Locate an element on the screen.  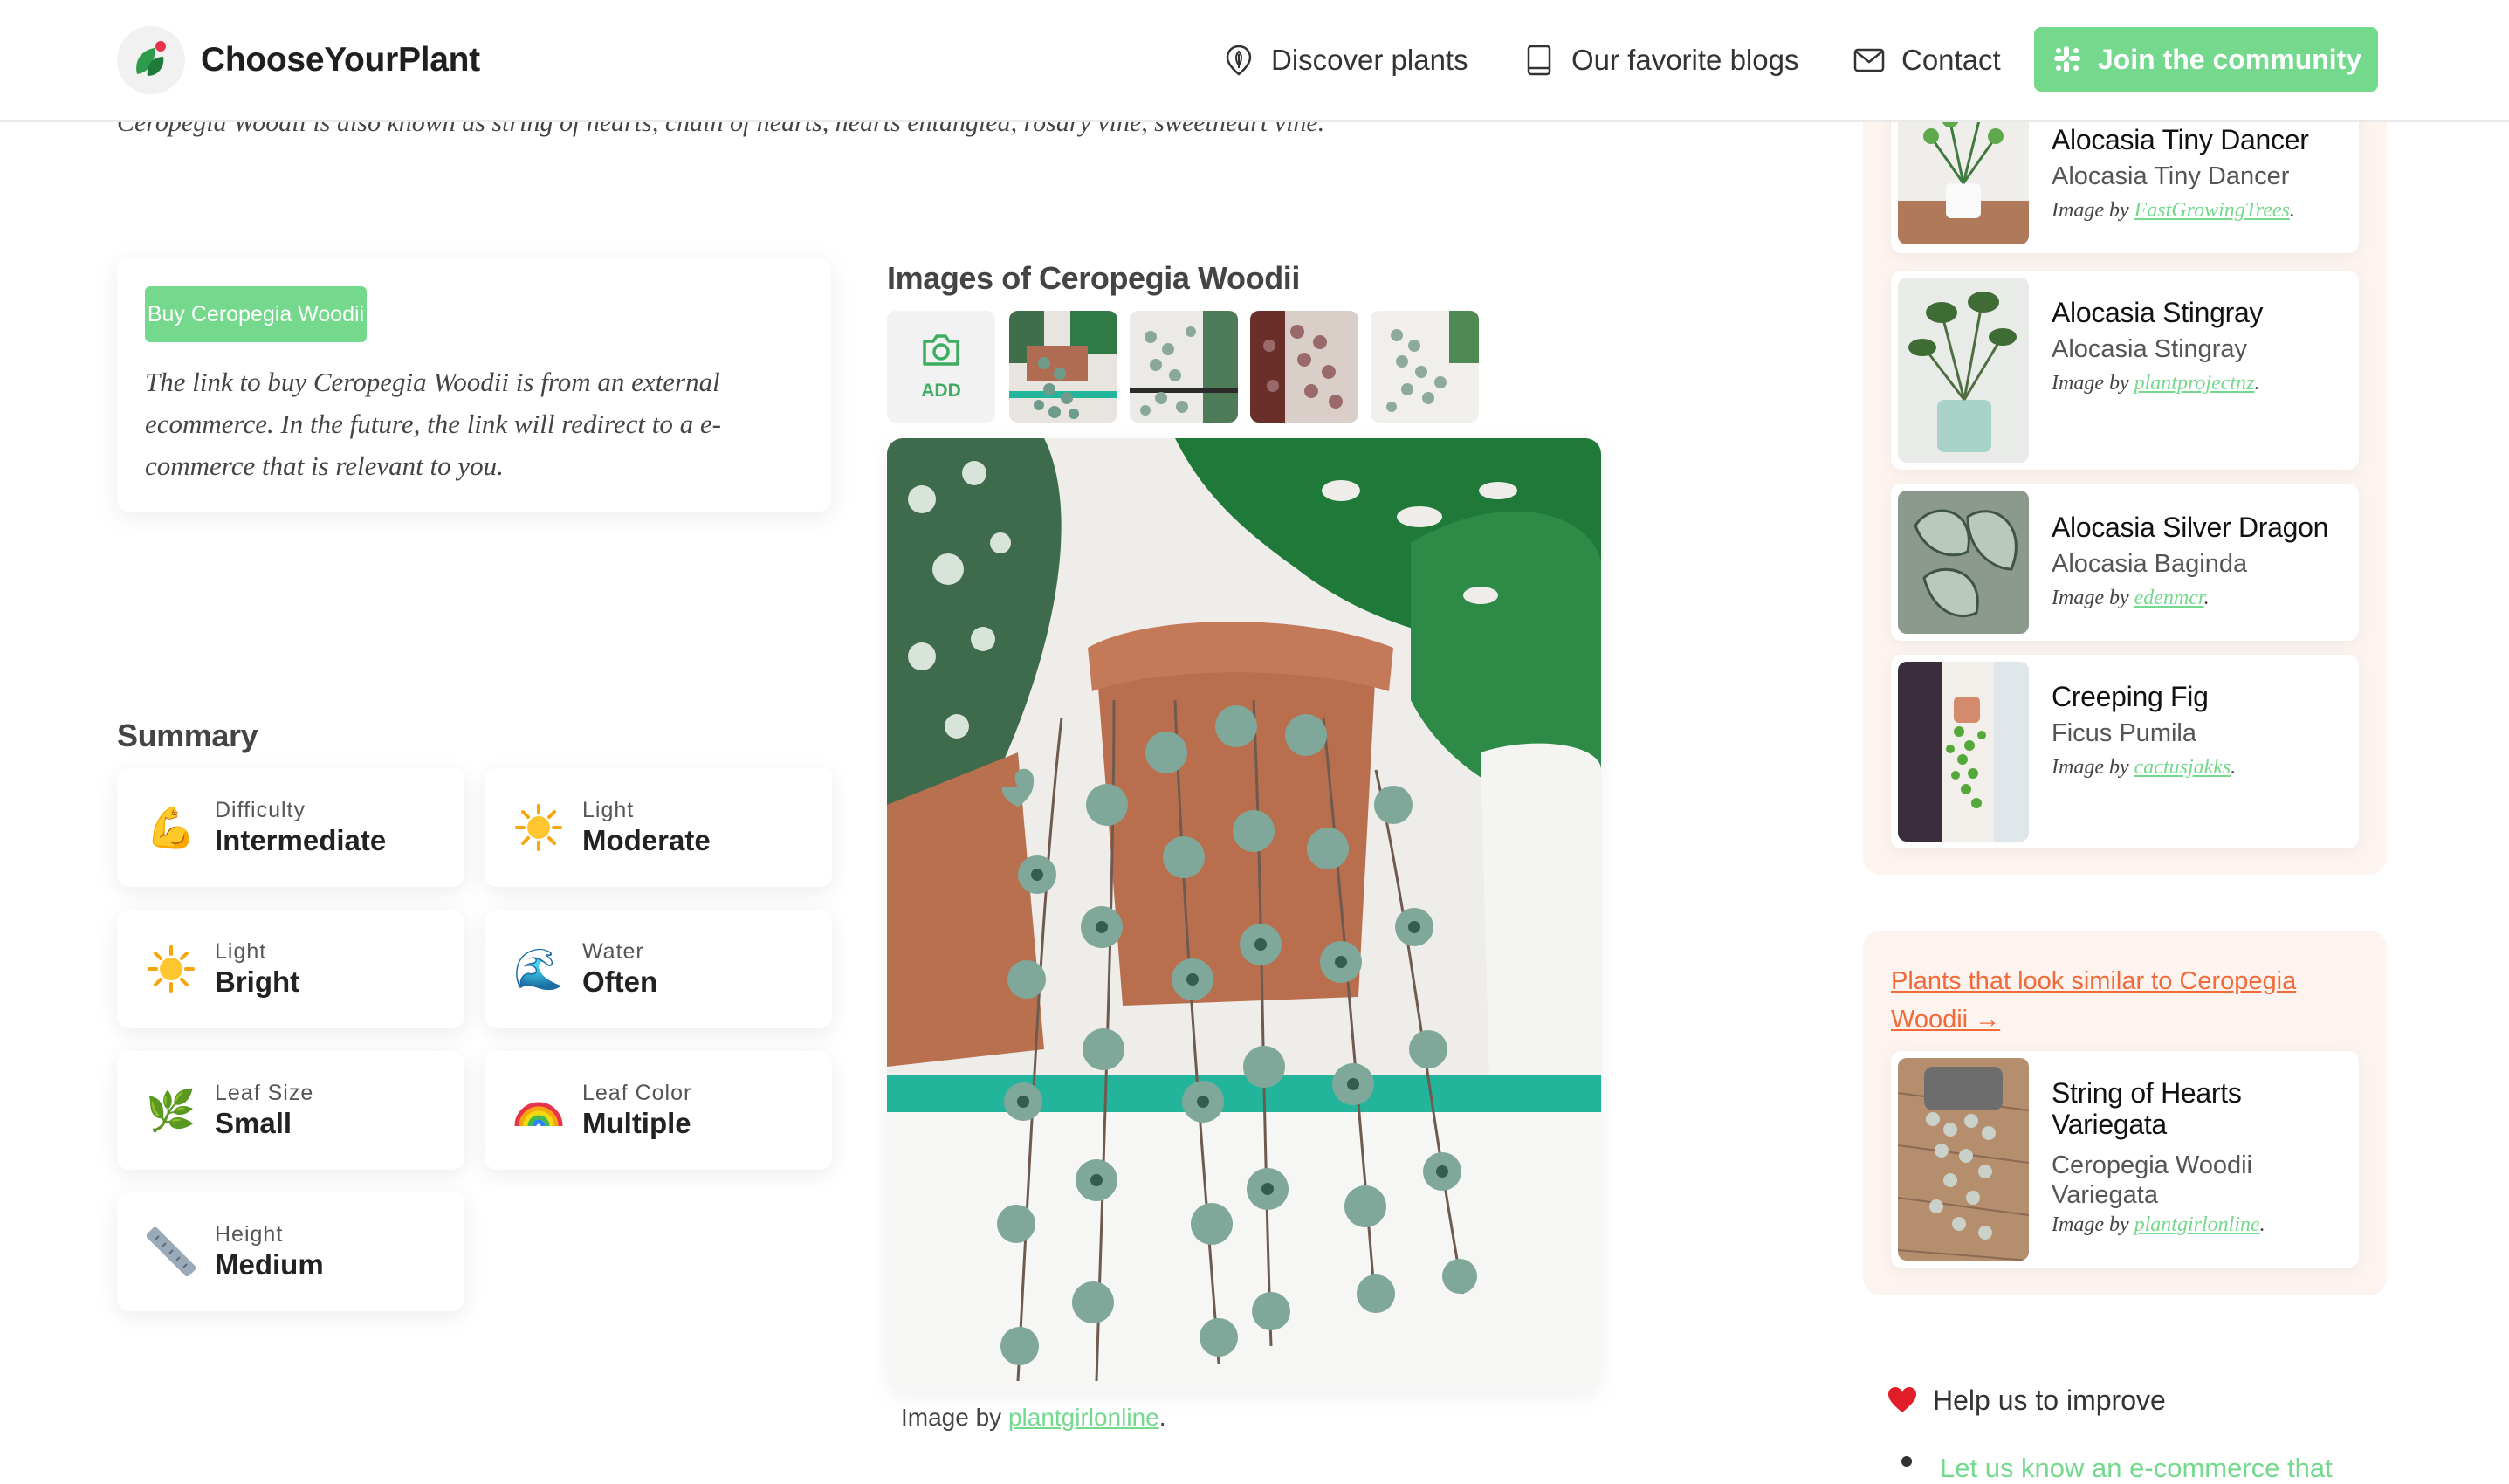
plant-image-credit: Image by edenmcr. is located at coordinates (2131, 598).